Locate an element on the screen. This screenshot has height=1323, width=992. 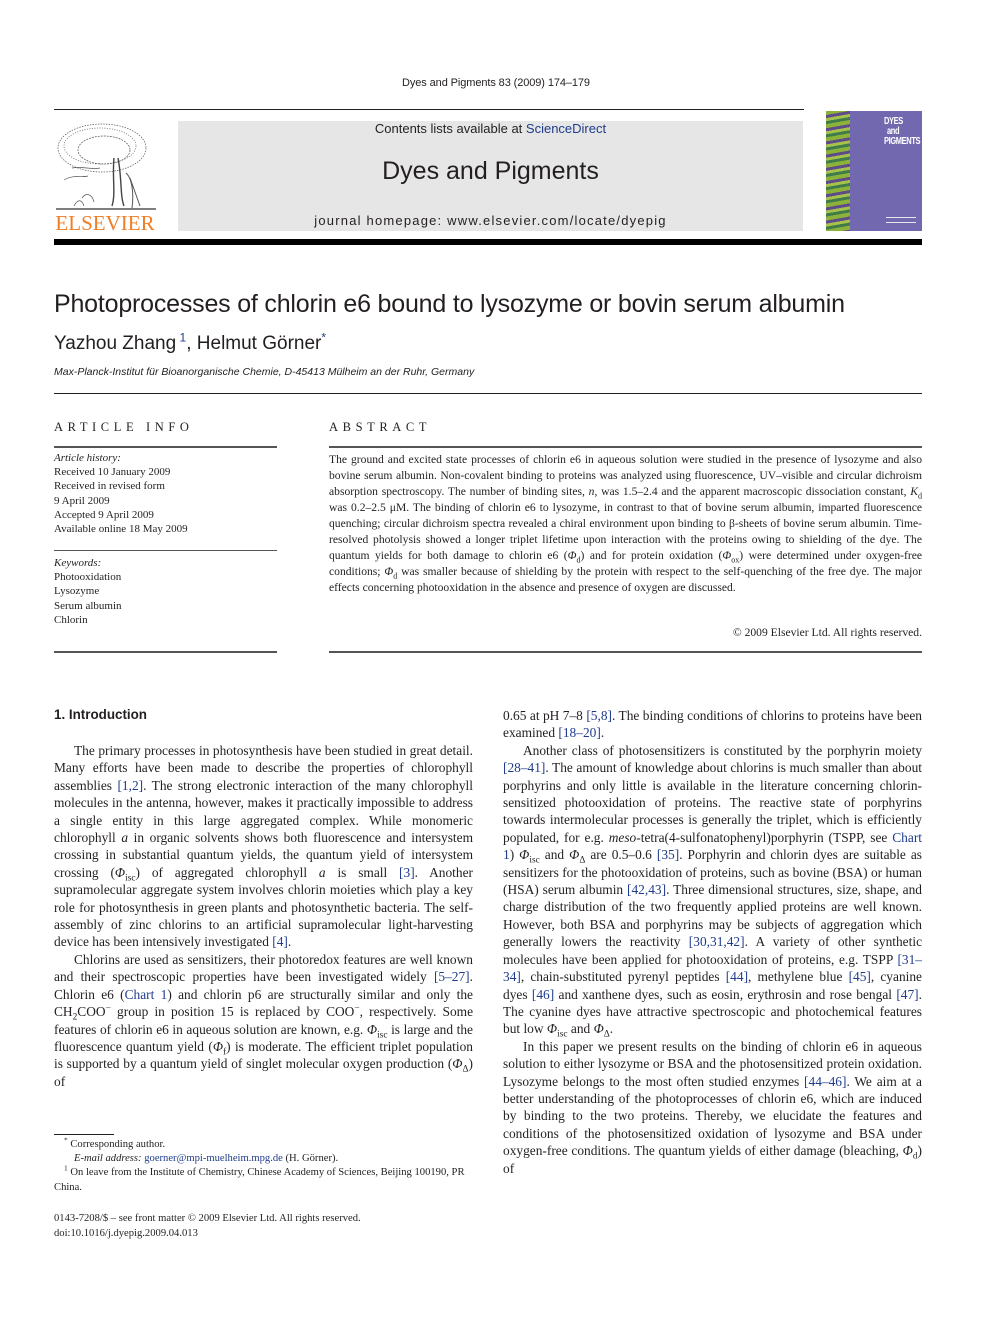
footnote-rule is located at coordinates (84, 1134).